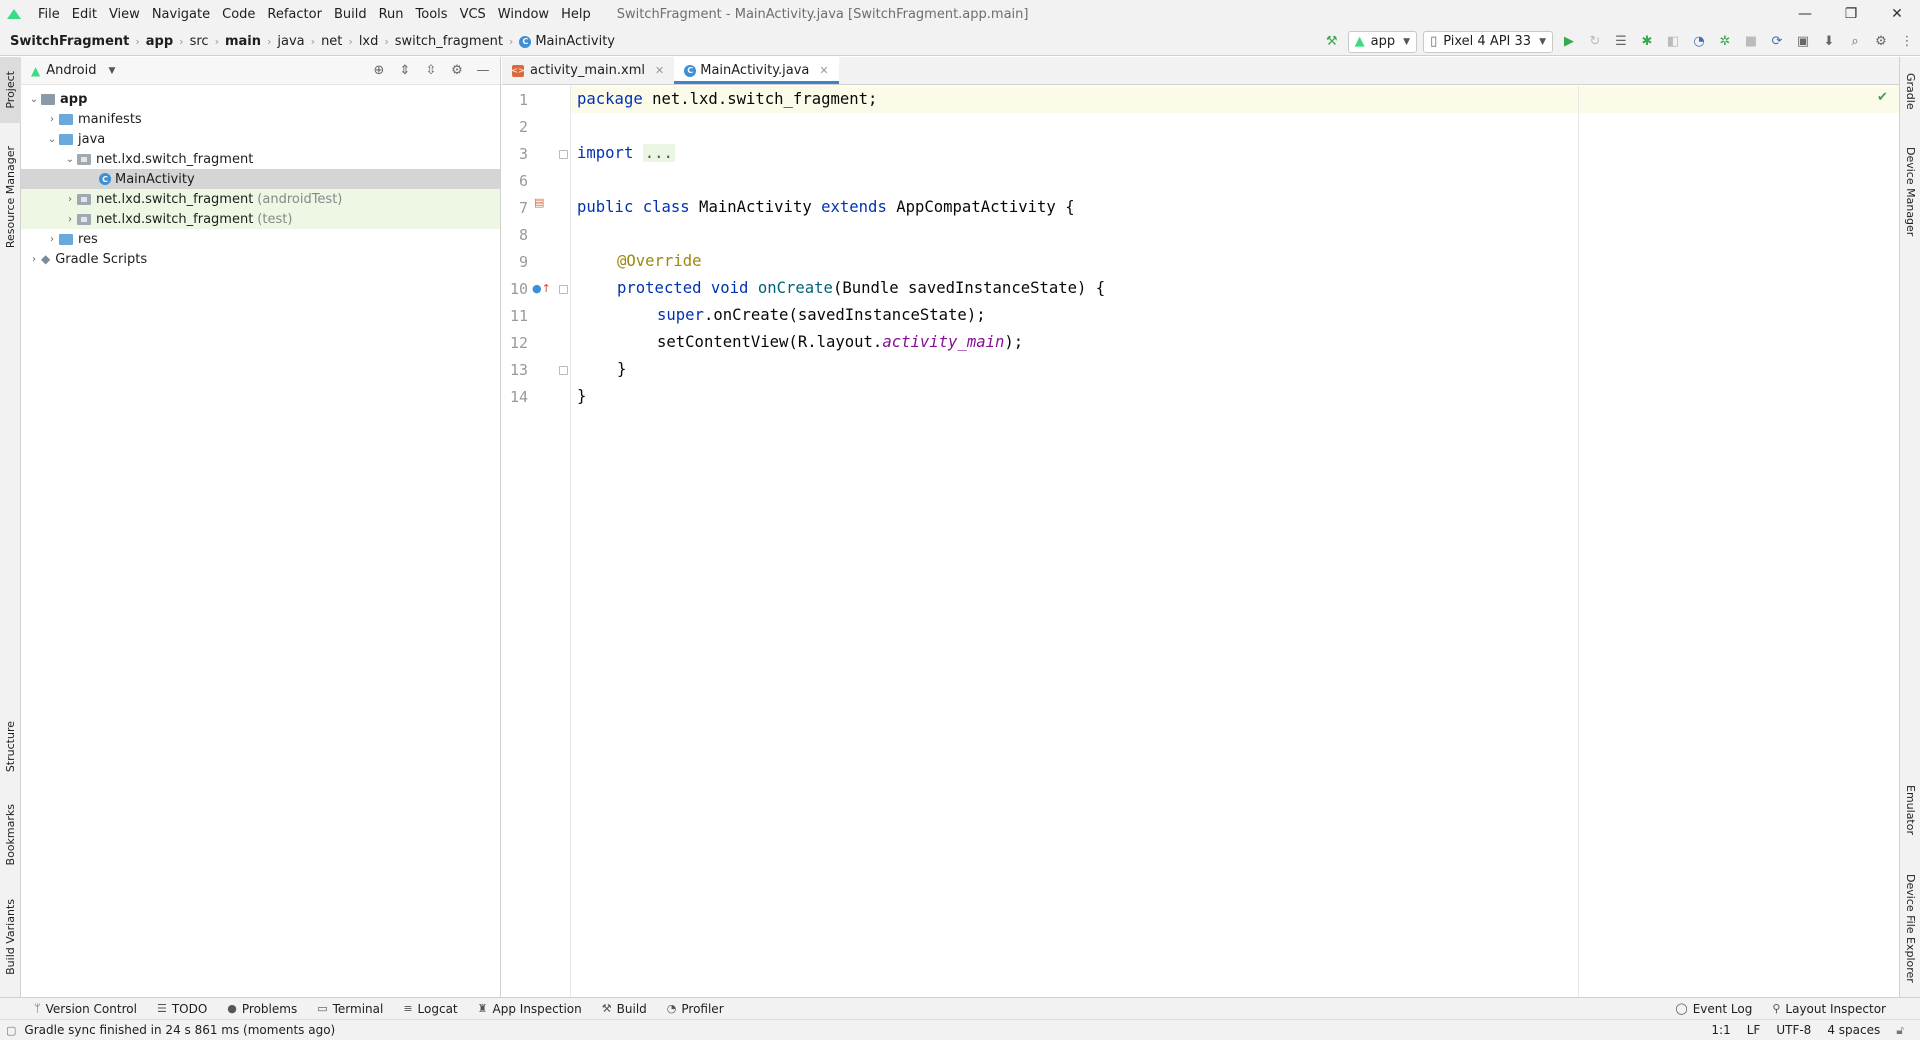  I want to click on menu-help: Help, so click(576, 14).